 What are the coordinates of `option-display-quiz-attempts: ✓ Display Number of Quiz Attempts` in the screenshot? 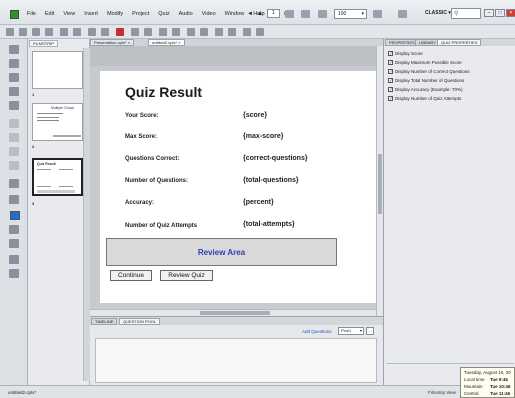 It's located at (424, 98).